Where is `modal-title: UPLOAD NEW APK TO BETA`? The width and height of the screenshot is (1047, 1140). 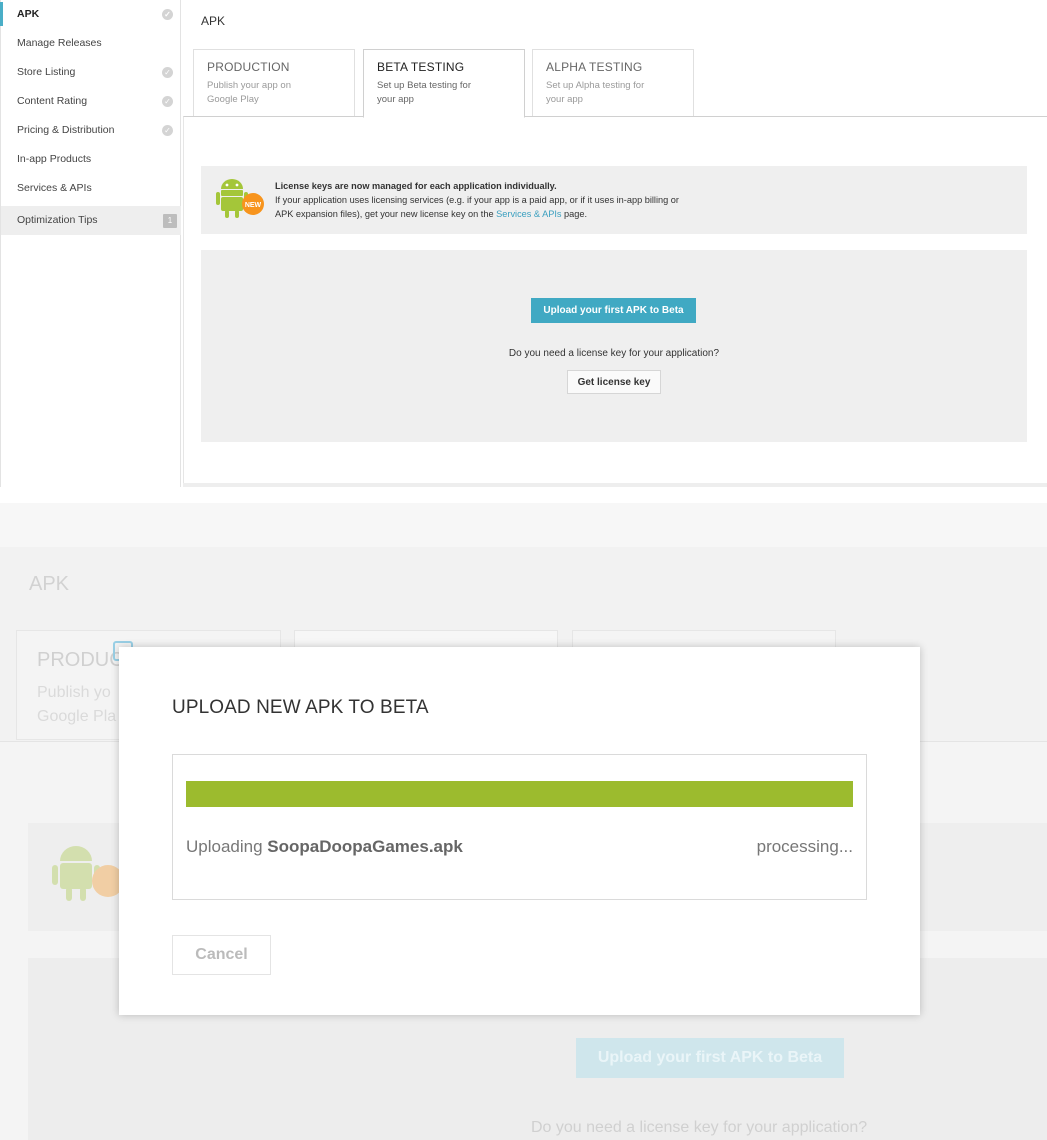
modal-title: UPLOAD NEW APK TO BETA is located at coordinates (300, 707).